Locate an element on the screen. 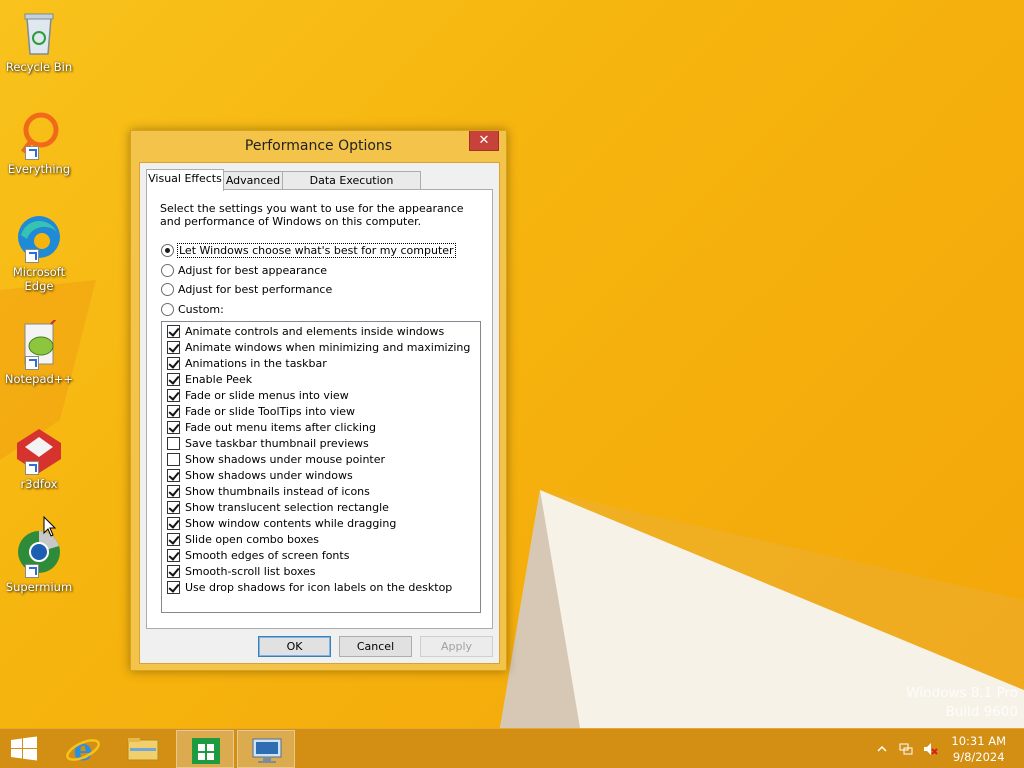  everything-icon is located at coordinates (39, 135).